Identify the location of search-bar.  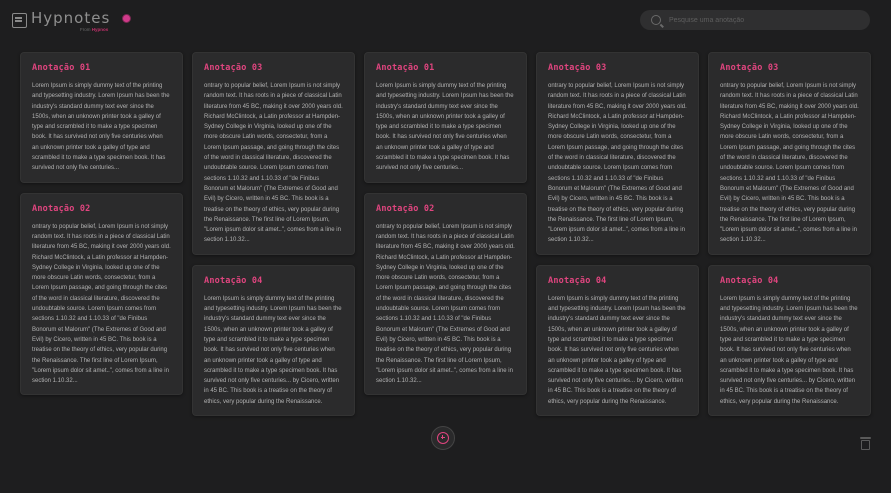
(755, 20).